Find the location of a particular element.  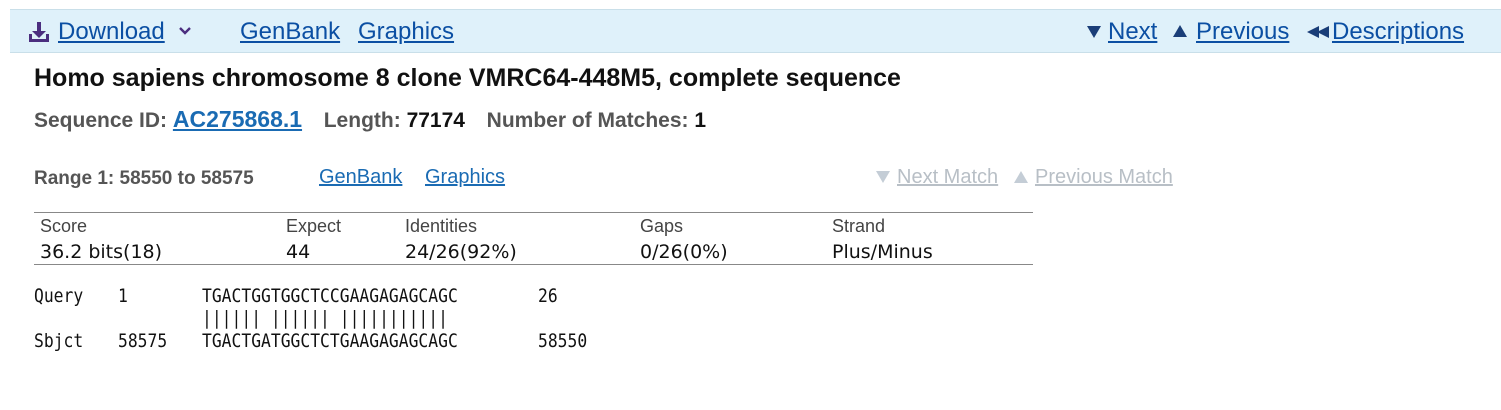

score-header: Score is located at coordinates (64, 226).